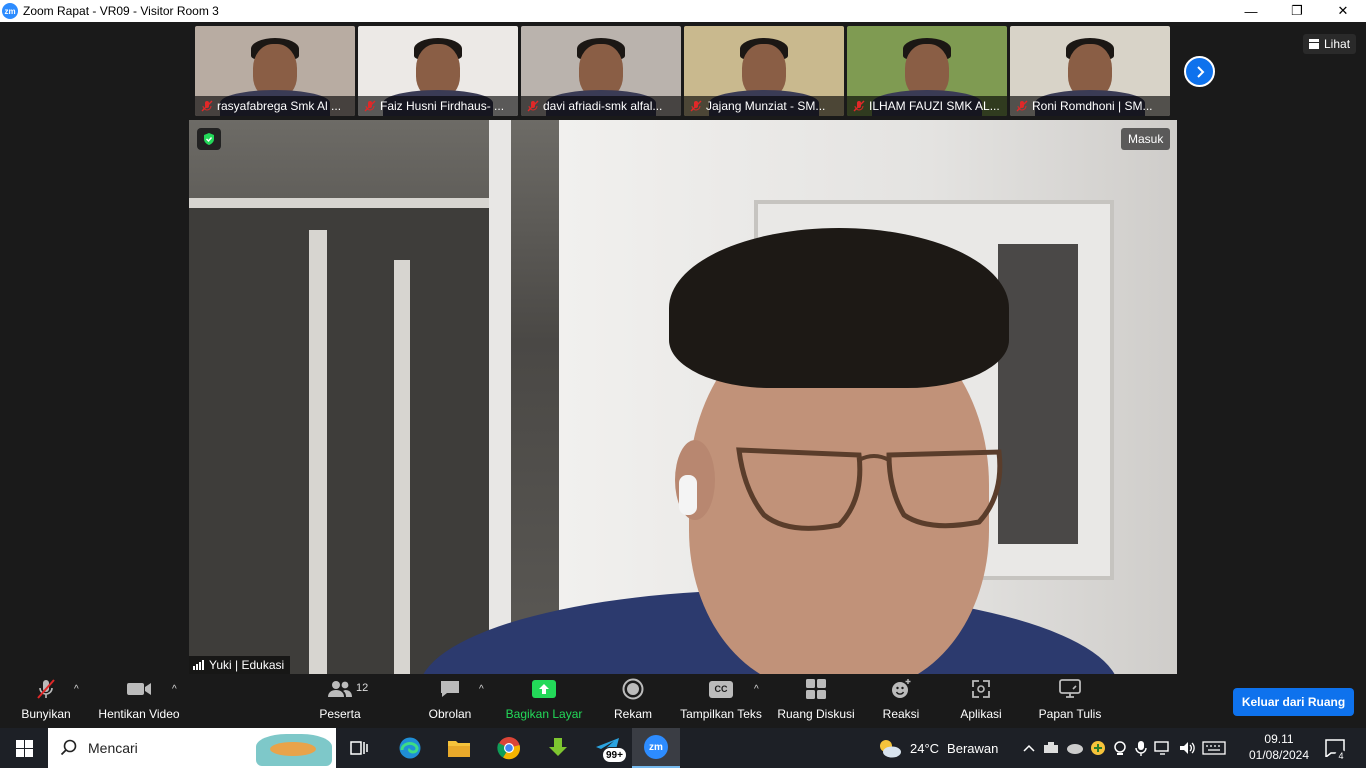  I want to click on chat-options-caret: ^, so click(481, 689).